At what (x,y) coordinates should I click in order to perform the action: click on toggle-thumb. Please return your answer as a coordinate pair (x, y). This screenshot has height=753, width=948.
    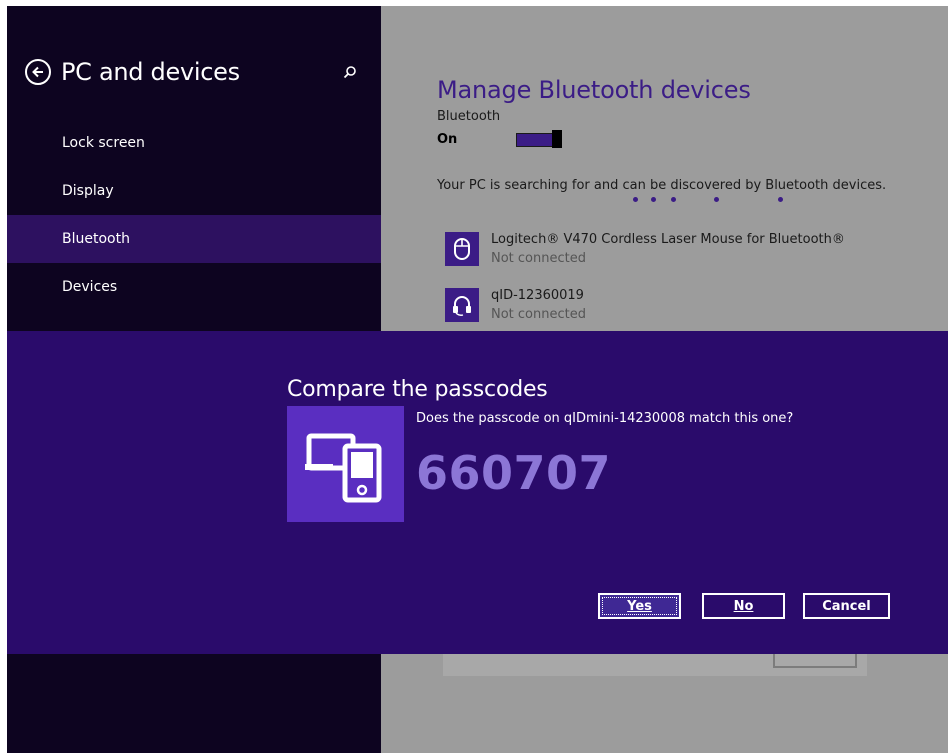
    Looking at the image, I should click on (557, 139).